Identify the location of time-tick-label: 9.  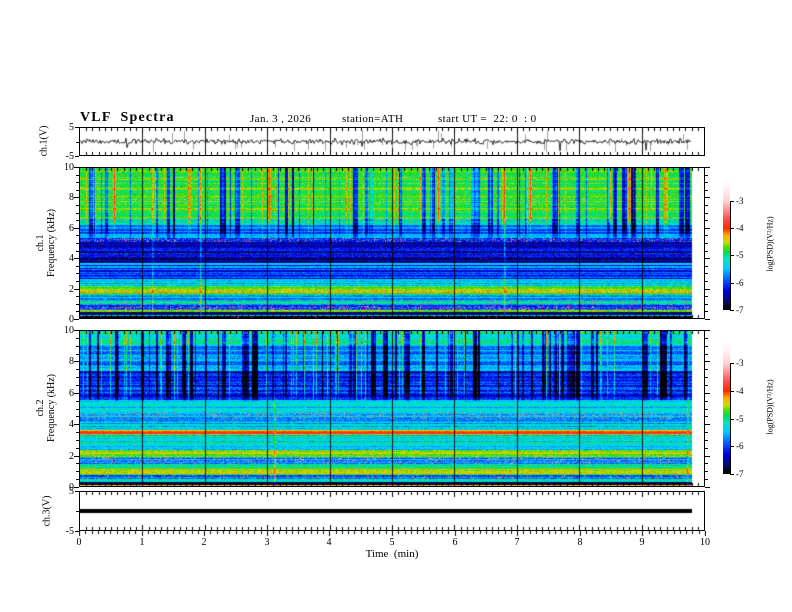
(642, 542).